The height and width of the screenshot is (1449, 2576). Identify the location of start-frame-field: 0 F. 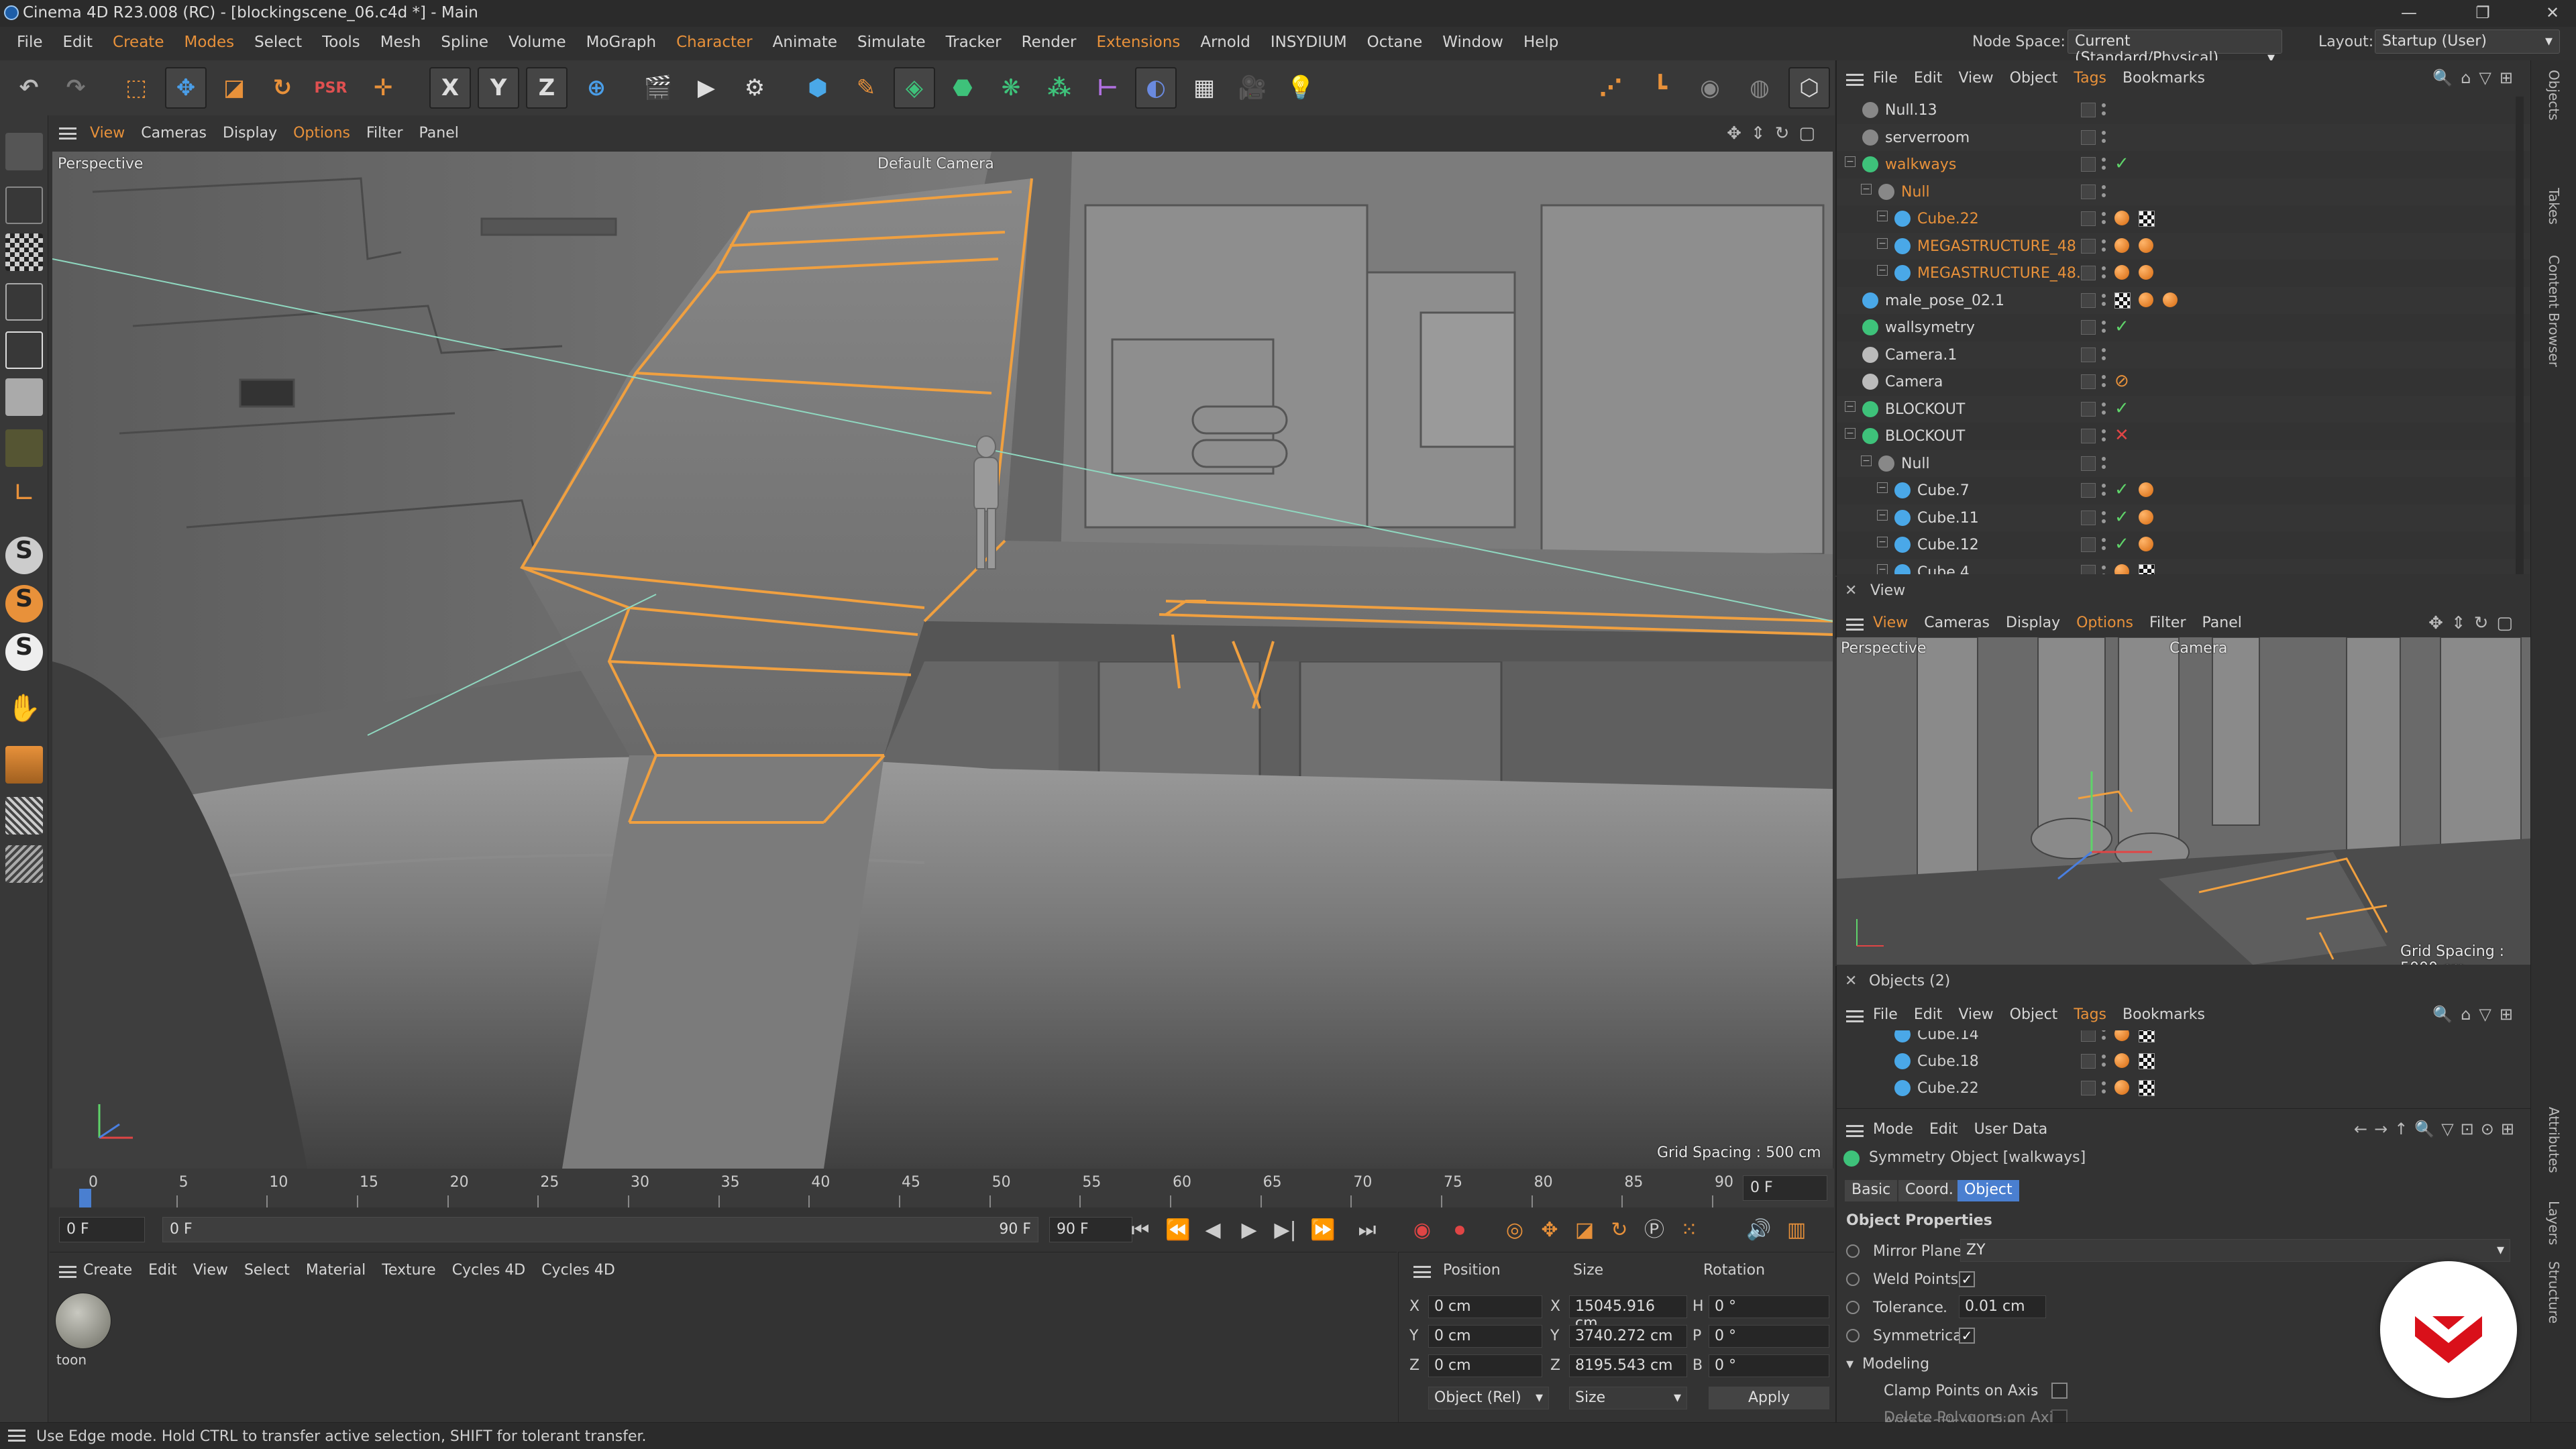
(102, 1229).